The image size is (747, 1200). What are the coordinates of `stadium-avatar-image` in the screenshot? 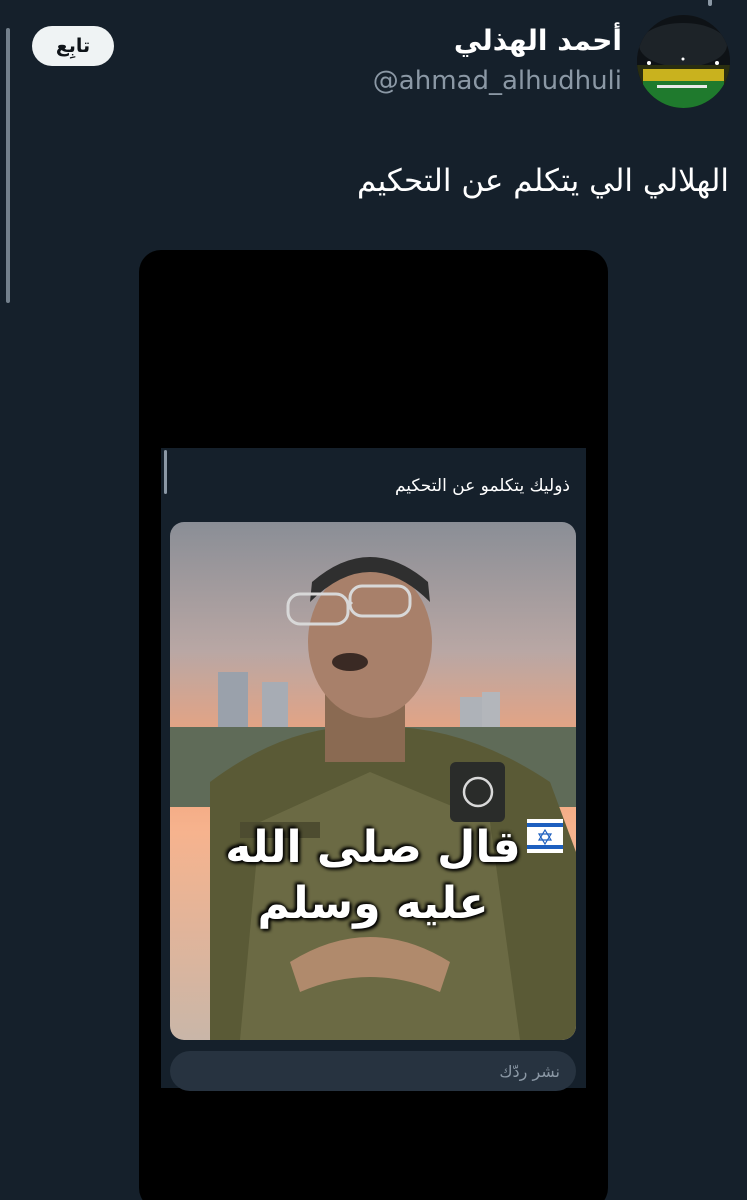 It's located at (683, 61).